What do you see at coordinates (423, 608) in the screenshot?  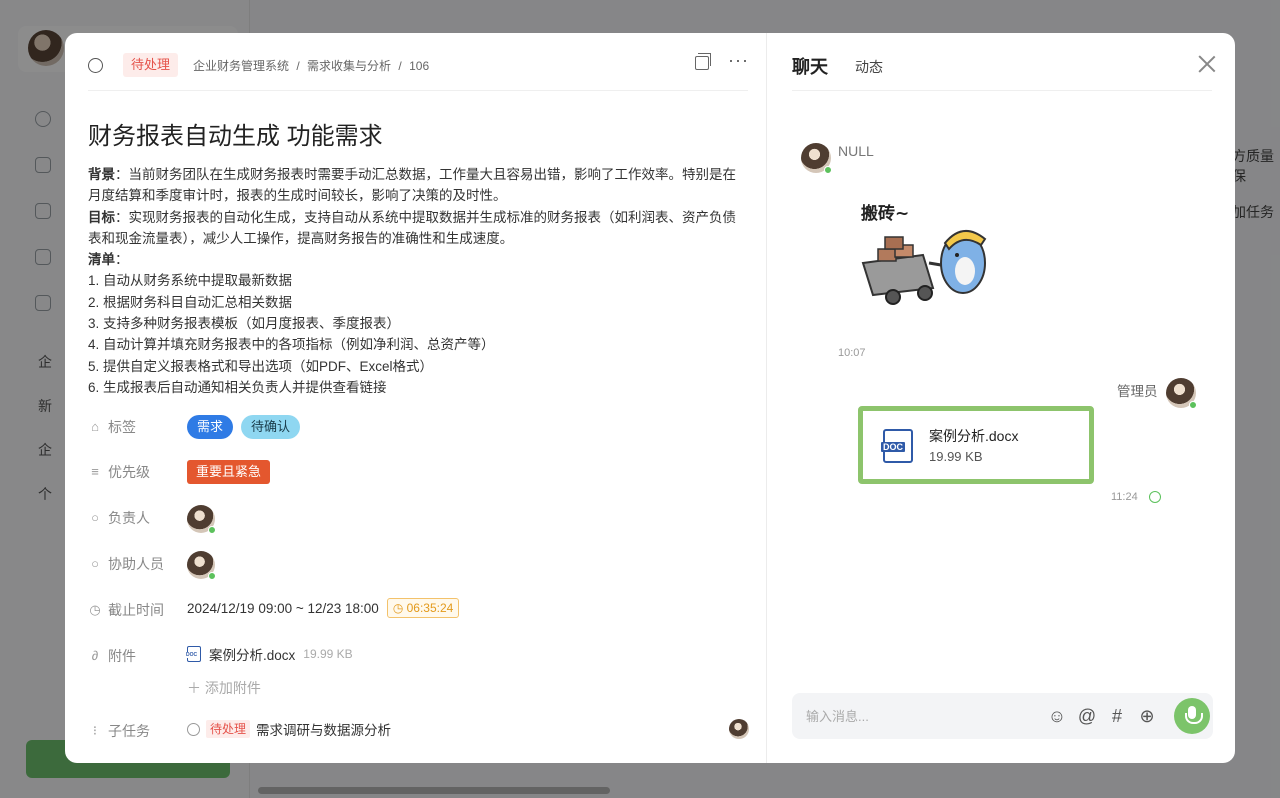 I see `countdown-badge: ◷ 06:35:24` at bounding box center [423, 608].